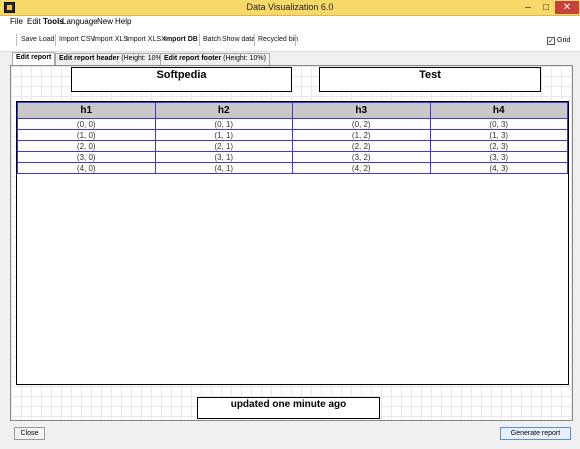 This screenshot has width=580, height=449. I want to click on table-row: (0, 0) (0, 1) (0, 2) (0, 3), so click(292, 124).